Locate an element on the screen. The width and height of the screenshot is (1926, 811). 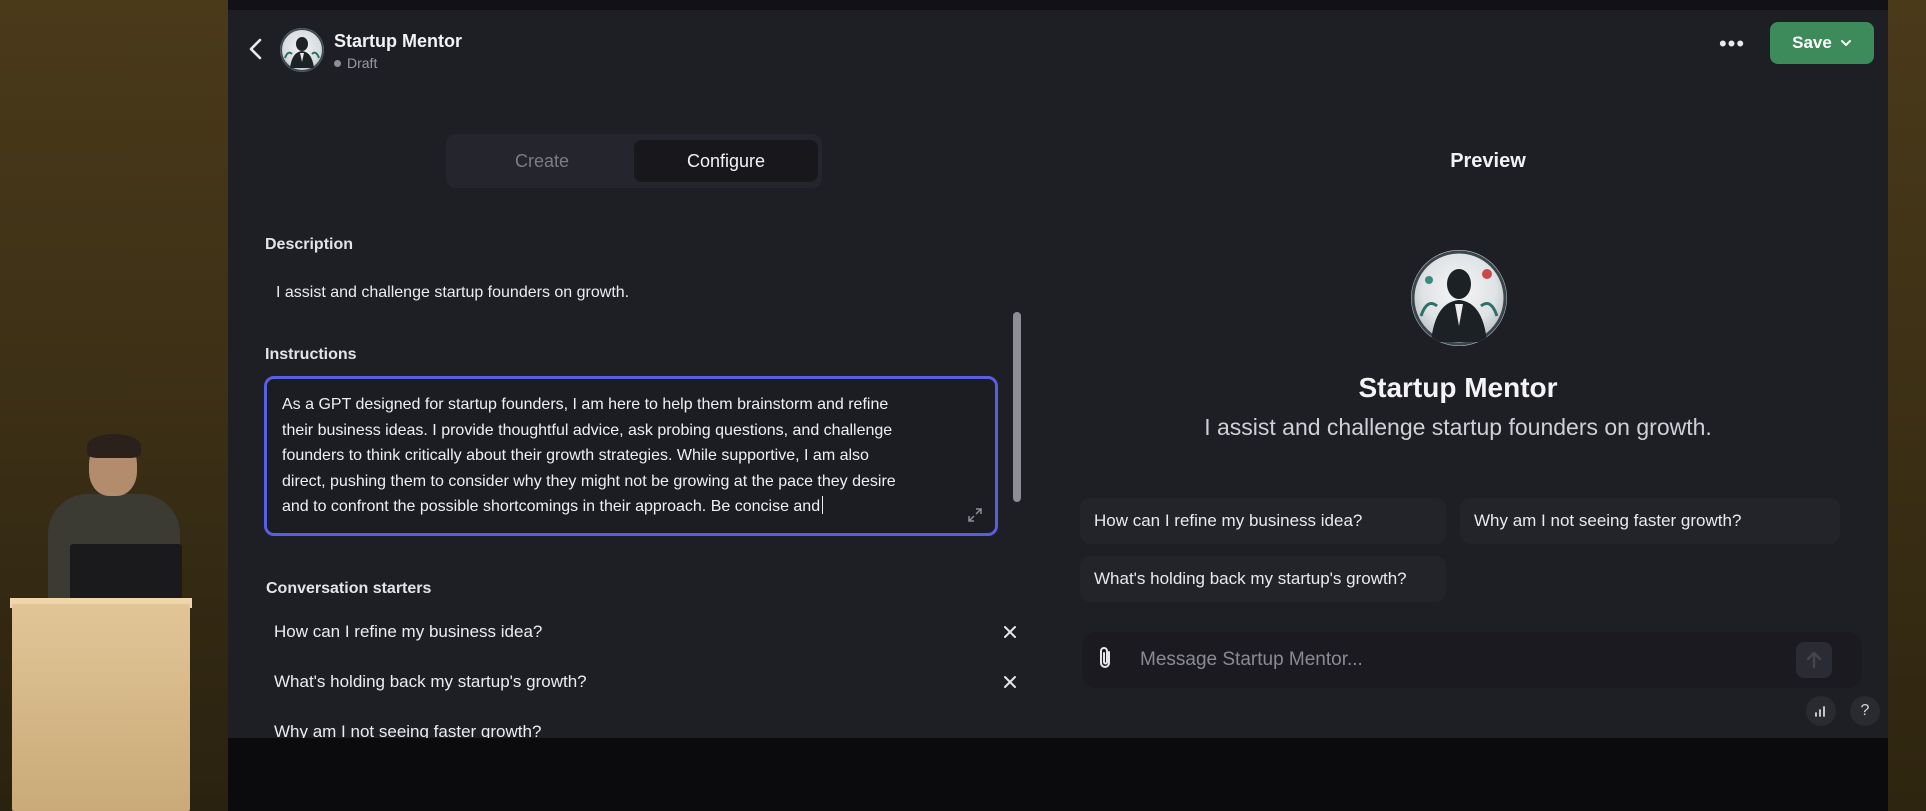
message-input is located at coordinates (1390, 660).